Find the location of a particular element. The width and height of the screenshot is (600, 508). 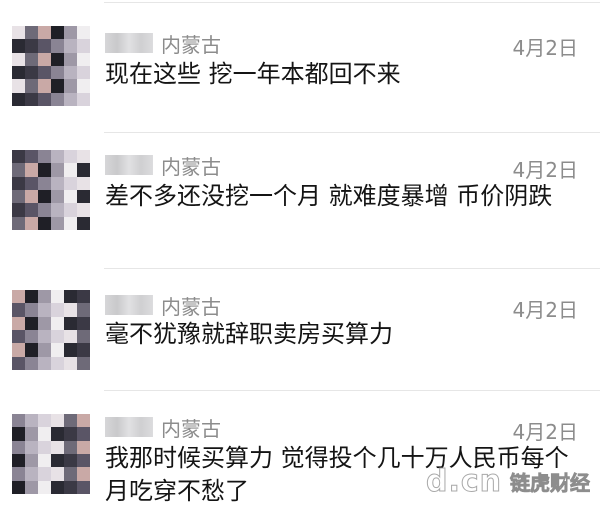

comment-text: 毫不犹豫就辞职卖房买算力 is located at coordinates (249, 334).